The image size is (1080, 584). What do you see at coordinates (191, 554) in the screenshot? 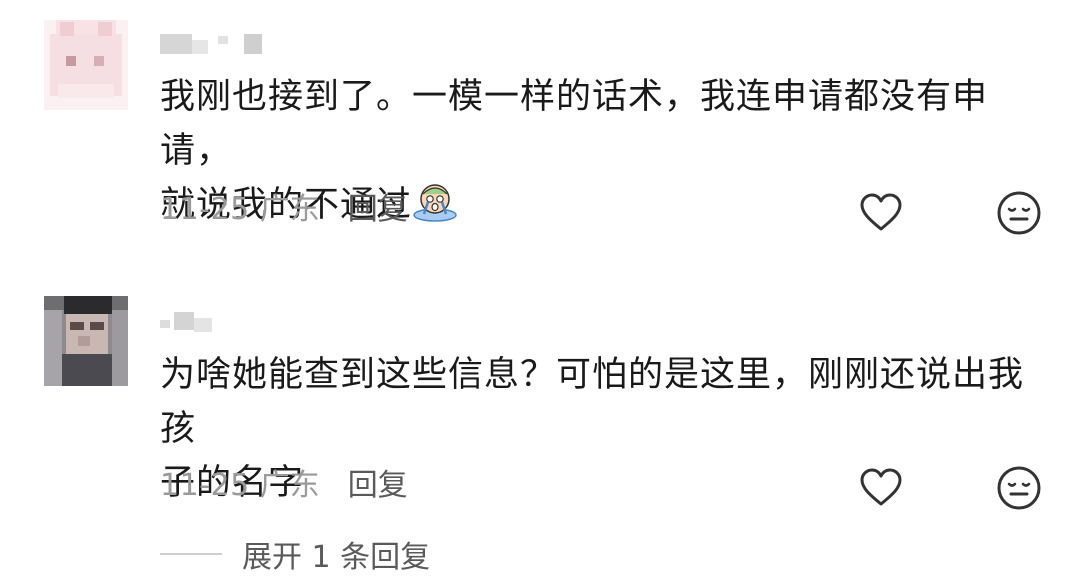
I see `divider` at bounding box center [191, 554].